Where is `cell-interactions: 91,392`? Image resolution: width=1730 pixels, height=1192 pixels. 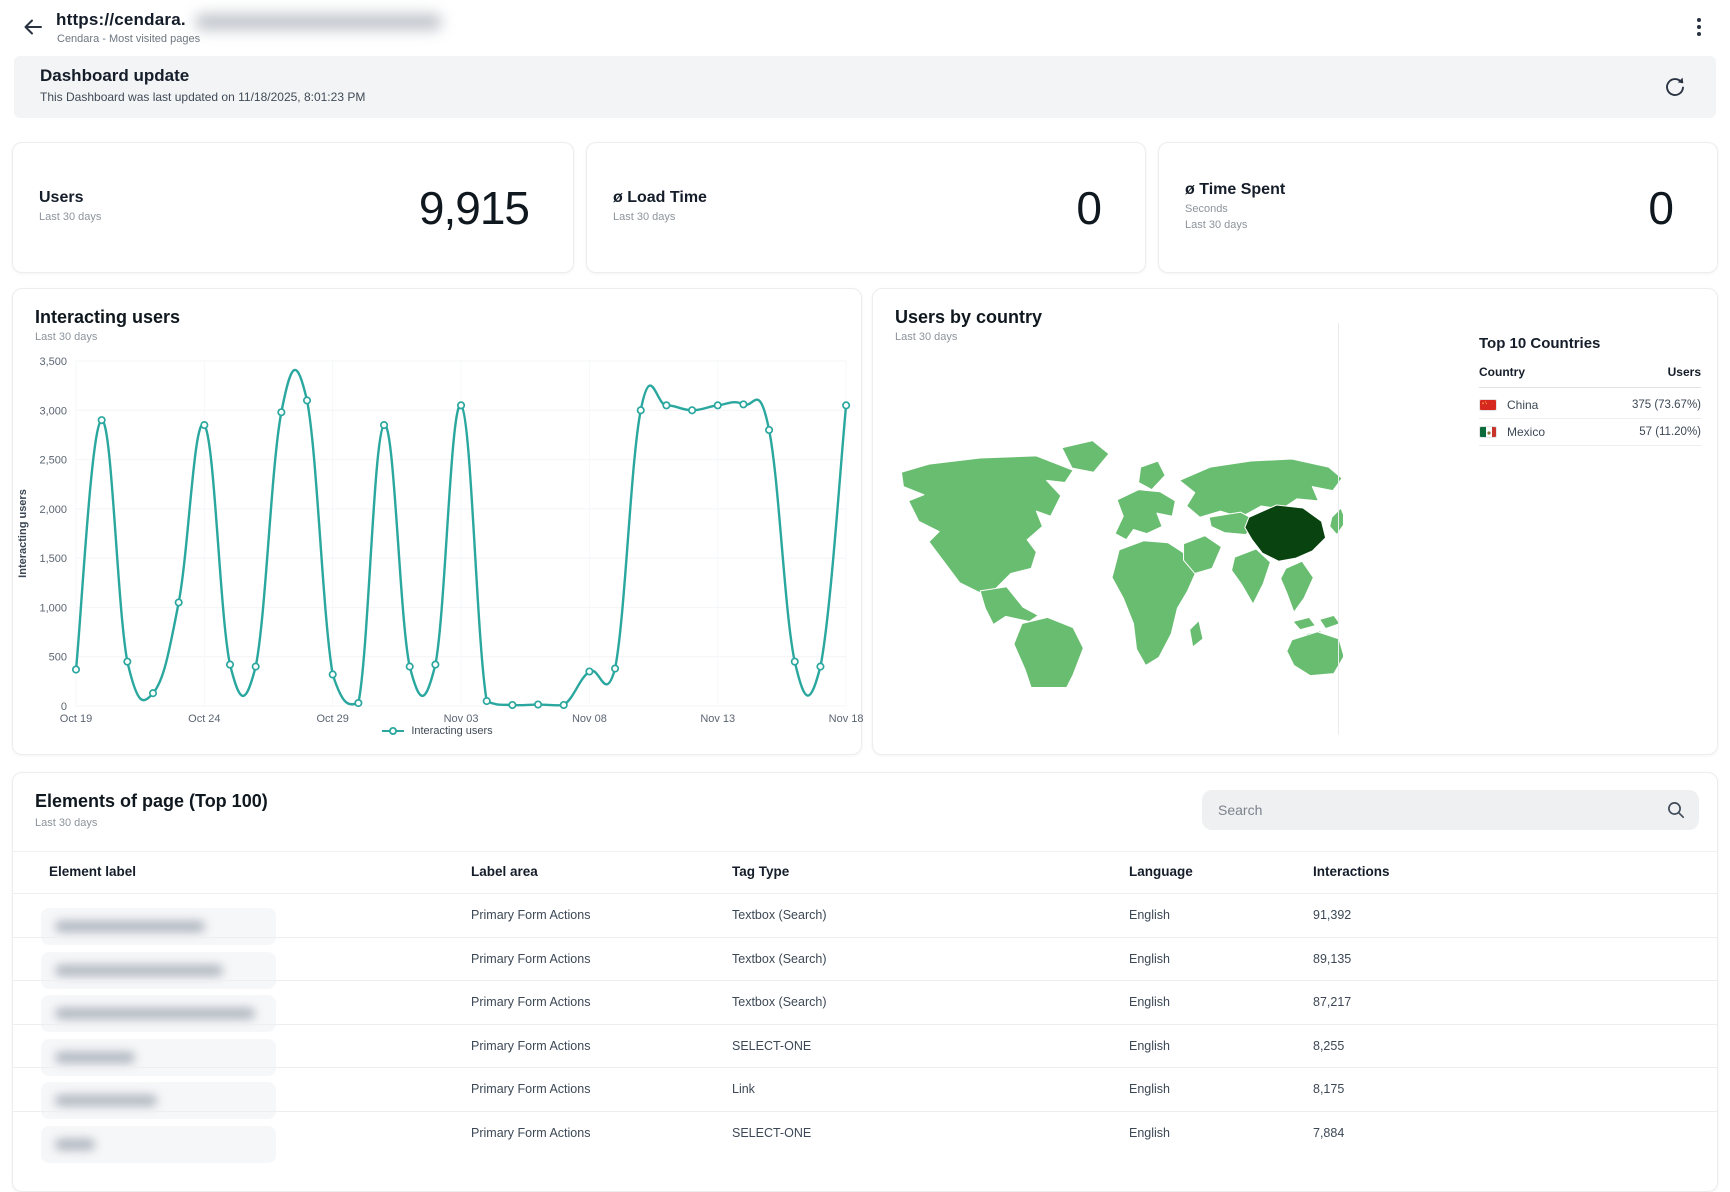
cell-interactions: 91,392 is located at coordinates (1332, 915).